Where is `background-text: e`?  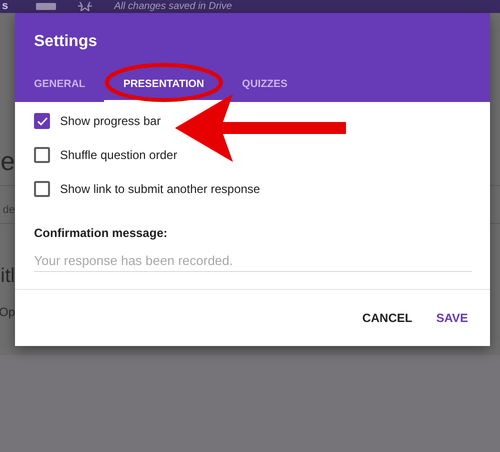 background-text: e is located at coordinates (7, 161).